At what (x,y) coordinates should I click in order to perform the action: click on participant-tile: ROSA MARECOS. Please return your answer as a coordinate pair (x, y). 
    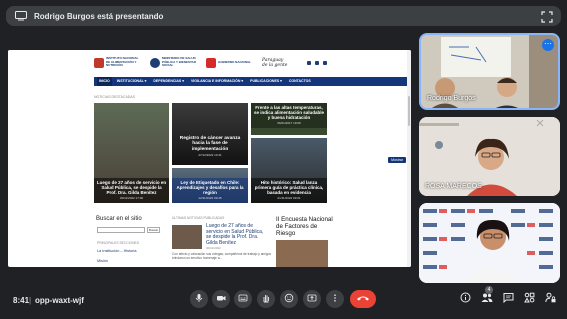
    Looking at the image, I should click on (489, 156).